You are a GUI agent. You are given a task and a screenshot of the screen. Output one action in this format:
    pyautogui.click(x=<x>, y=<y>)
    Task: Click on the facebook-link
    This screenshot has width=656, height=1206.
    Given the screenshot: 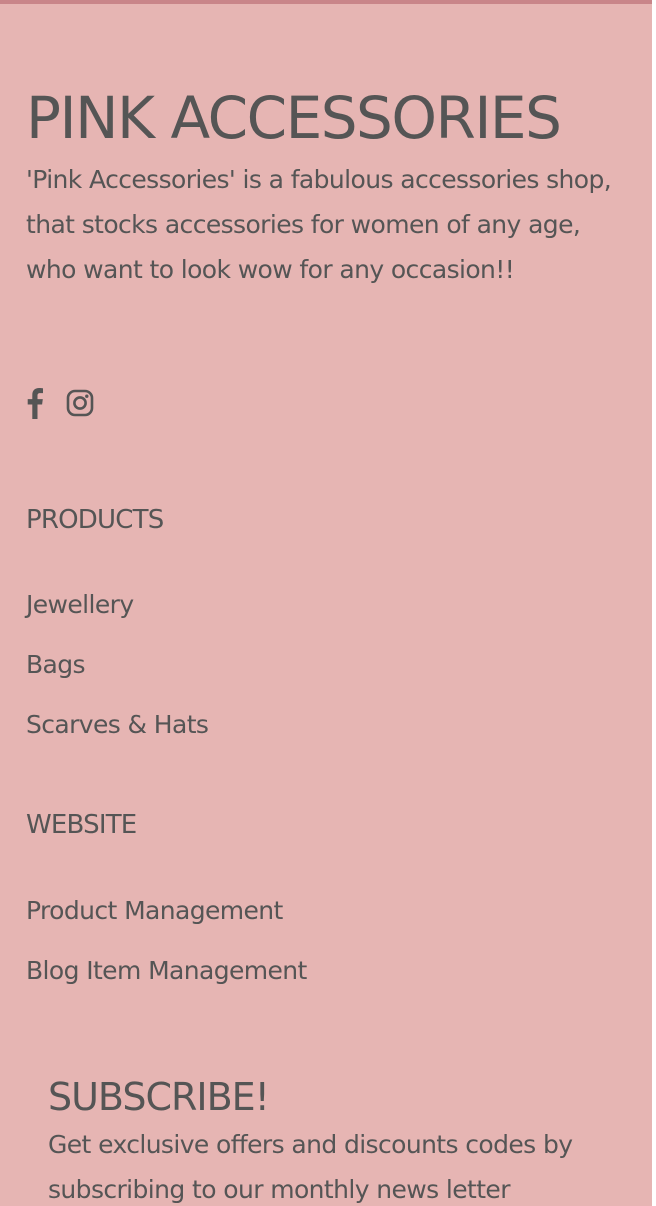 What is the action you would take?
    pyautogui.click(x=35, y=405)
    